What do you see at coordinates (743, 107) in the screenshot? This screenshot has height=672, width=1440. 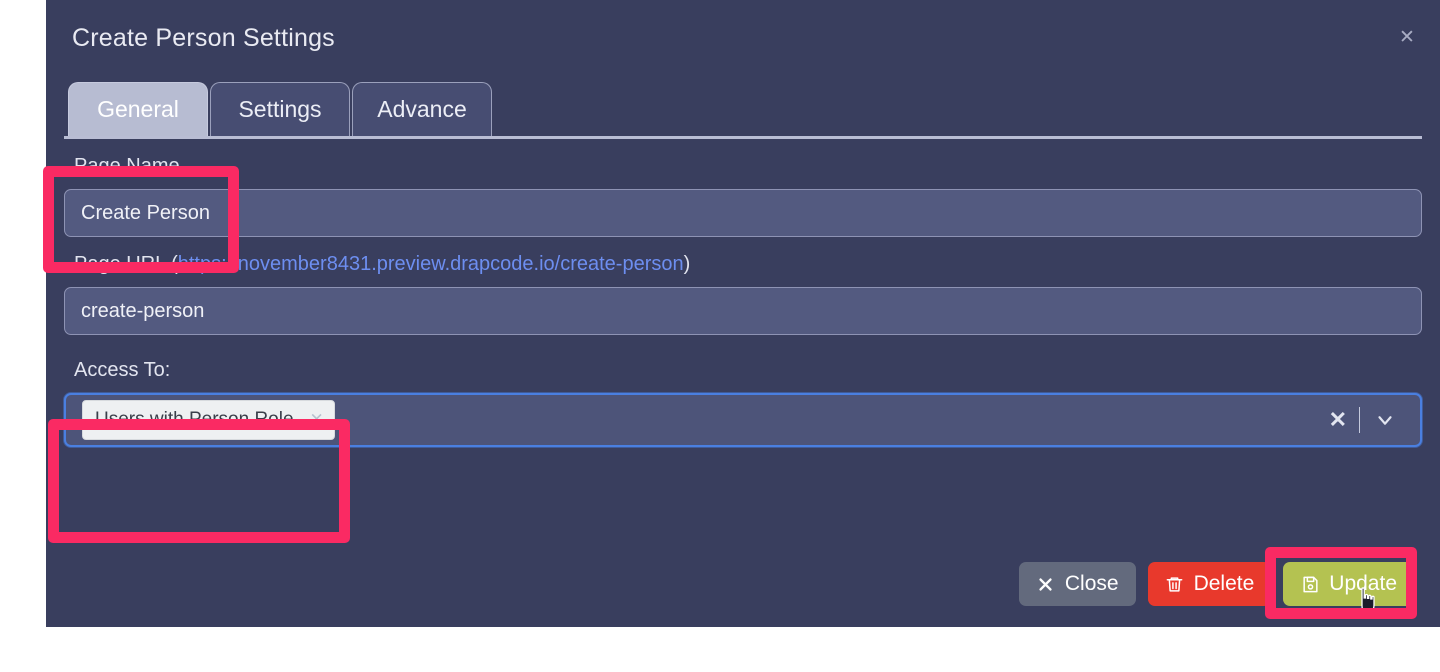 I see `tab-bar: General Settings Advance` at bounding box center [743, 107].